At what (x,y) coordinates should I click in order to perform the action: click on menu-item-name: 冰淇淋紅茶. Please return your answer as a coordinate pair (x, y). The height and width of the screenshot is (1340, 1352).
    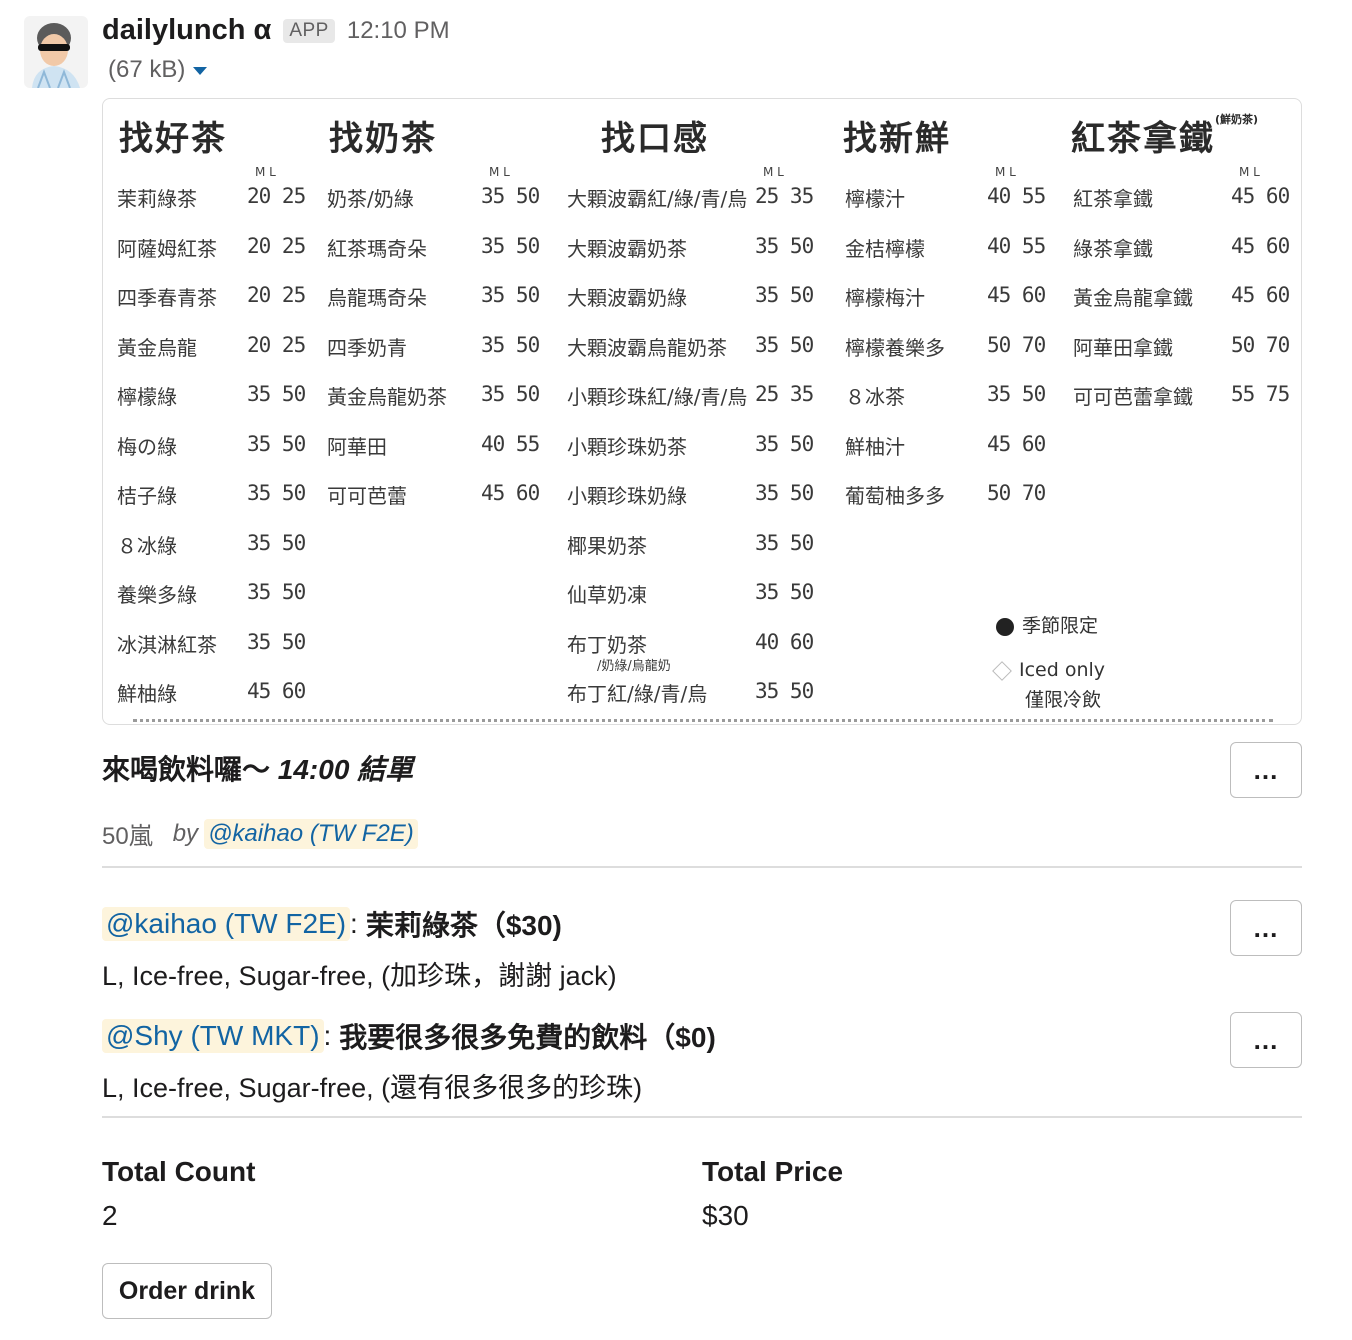
    Looking at the image, I should click on (167, 644).